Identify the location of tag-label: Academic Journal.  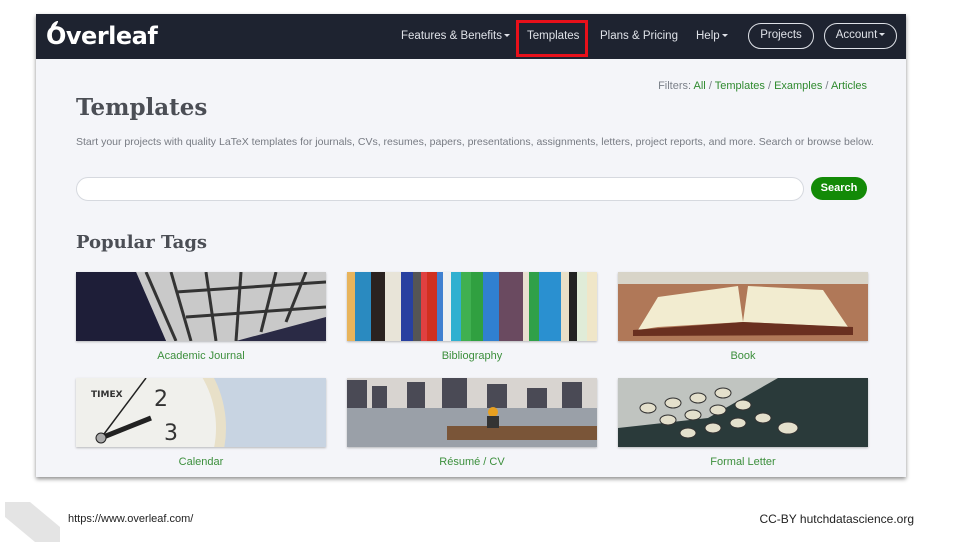
(201, 356).